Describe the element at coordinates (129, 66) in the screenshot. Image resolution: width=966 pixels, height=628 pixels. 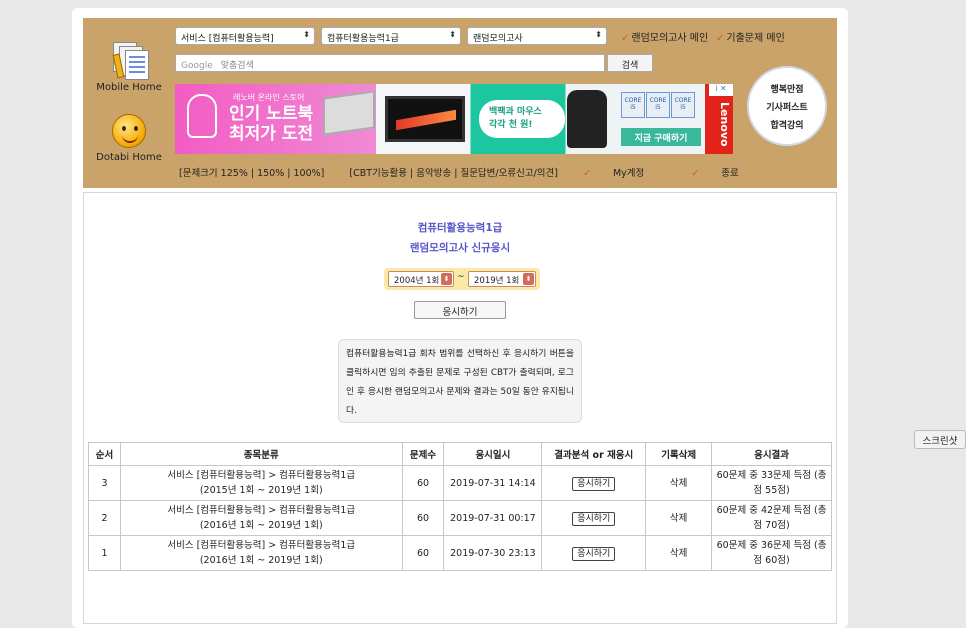
I see `mobile-home-link: Mobile Home` at that location.